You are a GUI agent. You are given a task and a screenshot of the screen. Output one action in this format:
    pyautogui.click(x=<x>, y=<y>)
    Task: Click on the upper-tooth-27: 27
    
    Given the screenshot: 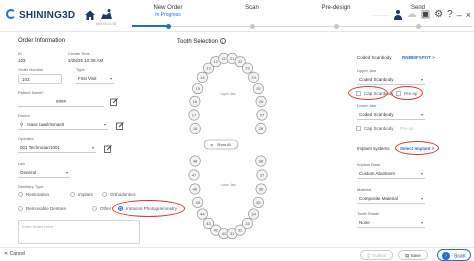 What is the action you would take?
    pyautogui.click(x=262, y=115)
    